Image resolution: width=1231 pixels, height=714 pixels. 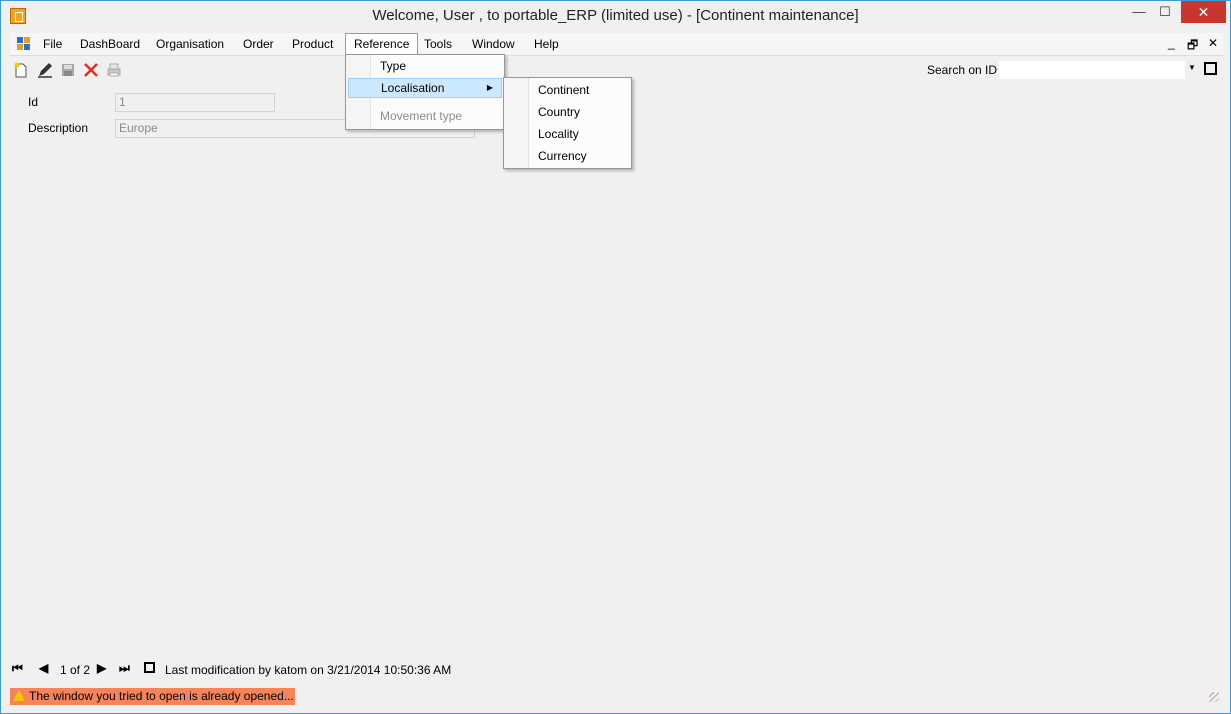 What do you see at coordinates (413, 88) in the screenshot?
I see `menu-item-localisation-label: Localisation` at bounding box center [413, 88].